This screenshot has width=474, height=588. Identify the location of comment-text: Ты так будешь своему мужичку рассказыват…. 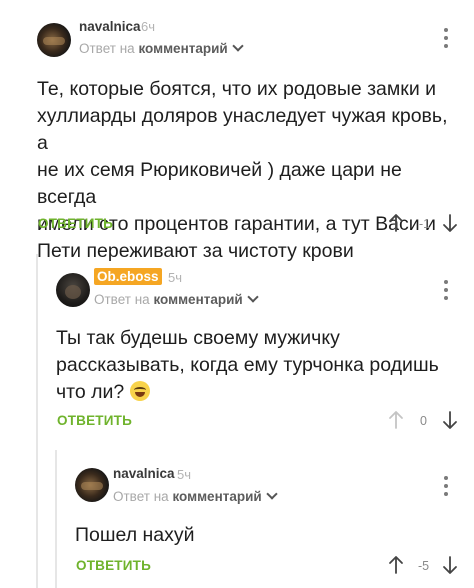
(256, 365).